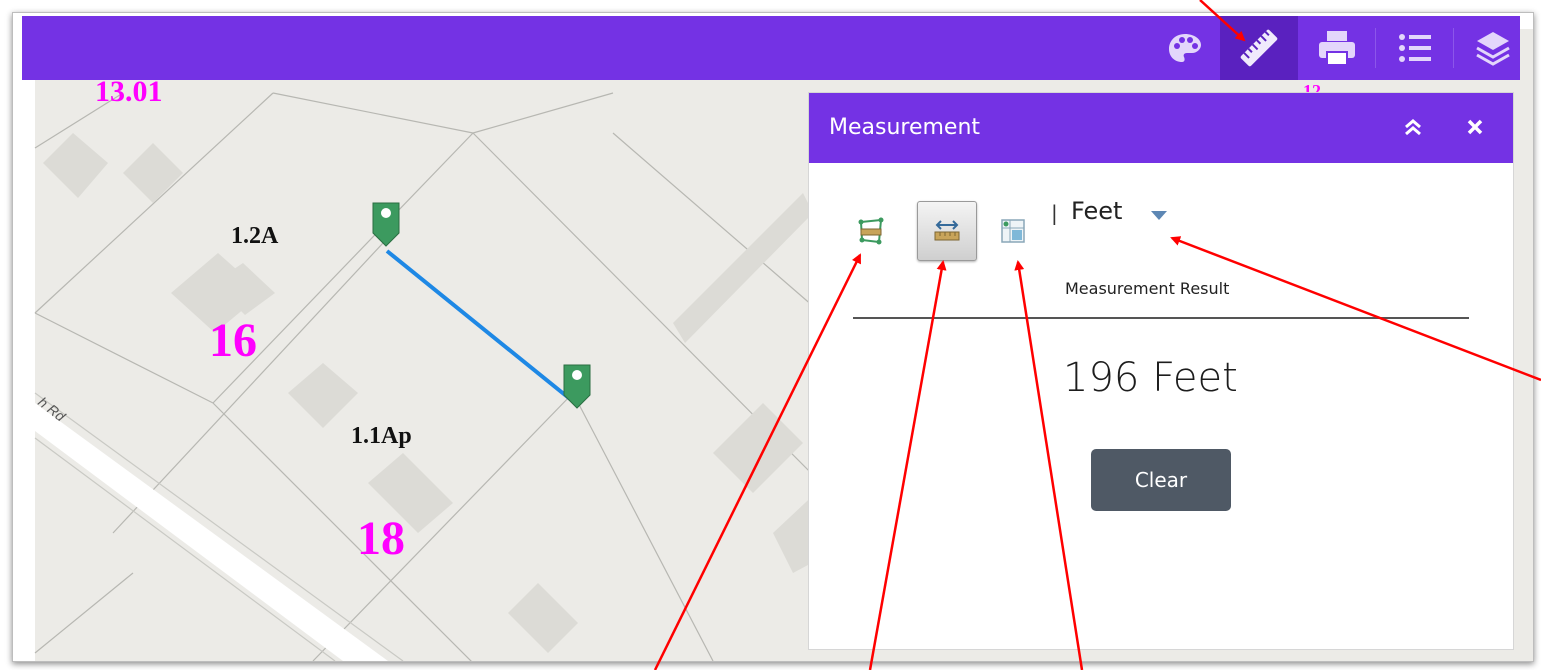 Image resolution: width=1541 pixels, height=670 pixels. What do you see at coordinates (1413, 127) in the screenshot?
I see `double-chevron-up-icon` at bounding box center [1413, 127].